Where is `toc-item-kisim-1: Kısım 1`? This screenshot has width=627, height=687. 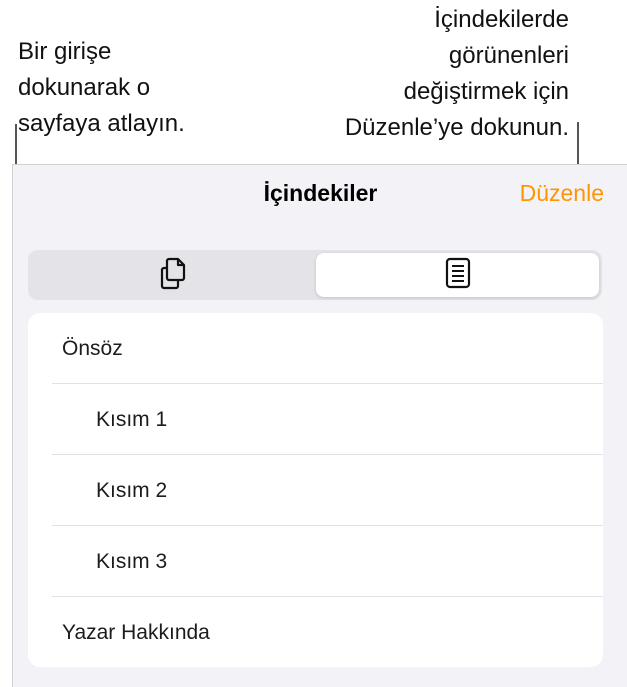 toc-item-kisim-1: Kısım 1 is located at coordinates (315, 419).